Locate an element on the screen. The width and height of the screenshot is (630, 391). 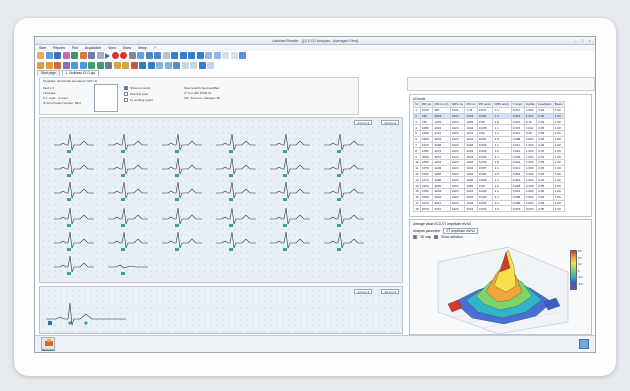
minimize-icon: – is located at coordinates (575, 40).